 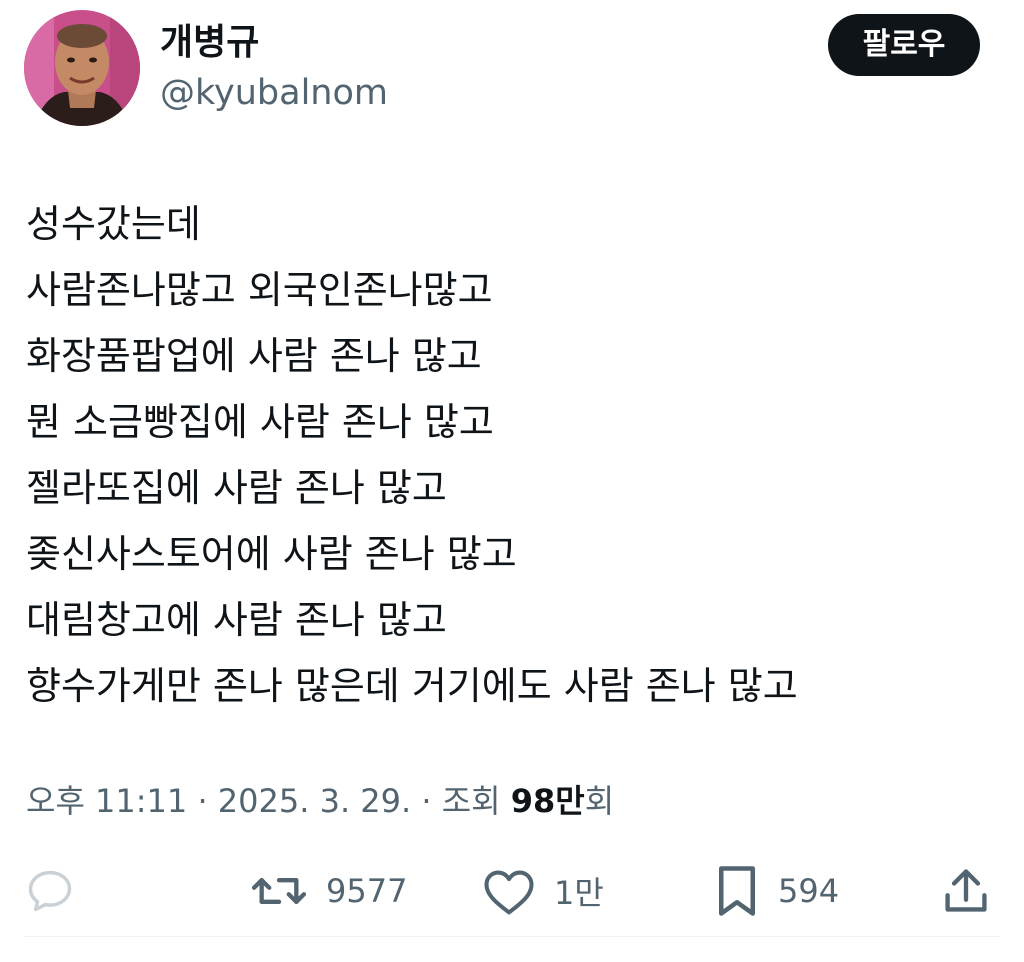 I want to click on like-count: 1만, so click(x=579, y=893).